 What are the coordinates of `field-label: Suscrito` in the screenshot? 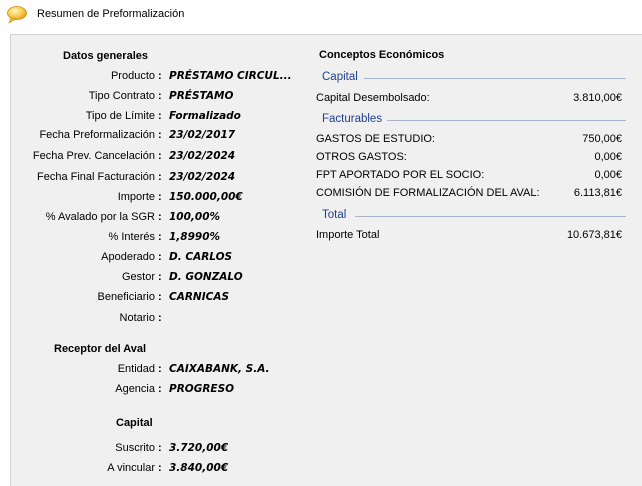 It's located at (135, 448).